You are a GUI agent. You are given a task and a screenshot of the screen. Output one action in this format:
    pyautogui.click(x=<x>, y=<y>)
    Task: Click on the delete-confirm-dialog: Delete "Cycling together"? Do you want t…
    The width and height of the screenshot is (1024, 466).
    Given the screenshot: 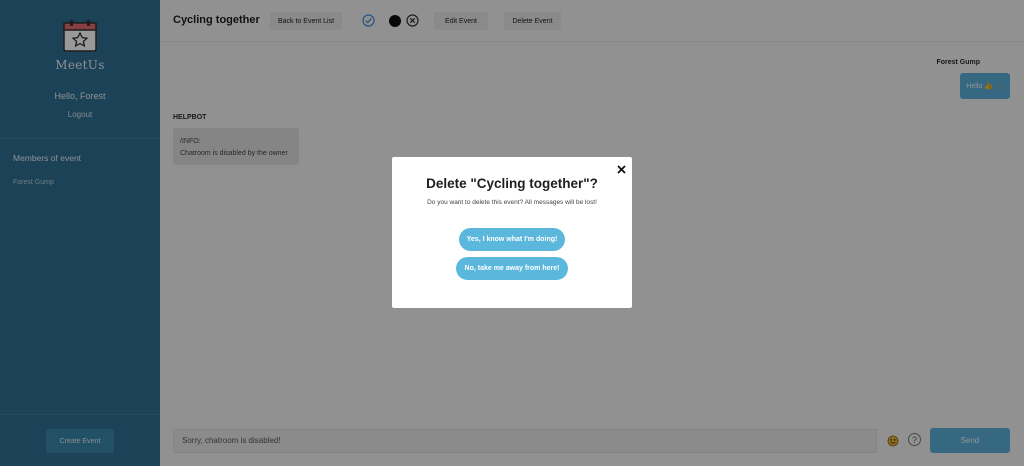 What is the action you would take?
    pyautogui.click(x=512, y=232)
    